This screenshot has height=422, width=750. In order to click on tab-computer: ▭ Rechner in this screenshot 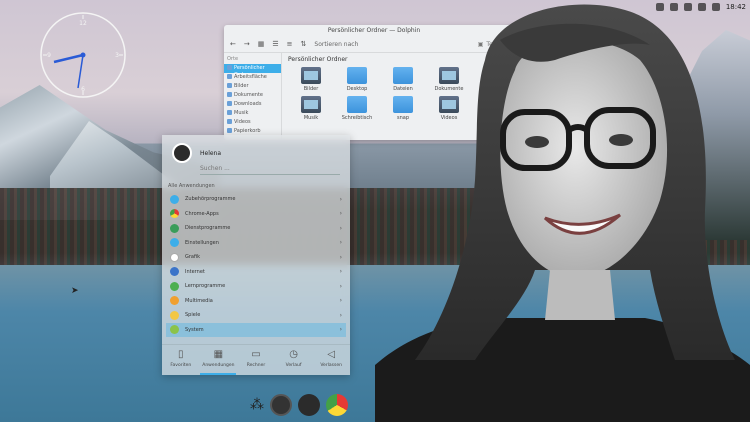, I will do `click(256, 360)`.